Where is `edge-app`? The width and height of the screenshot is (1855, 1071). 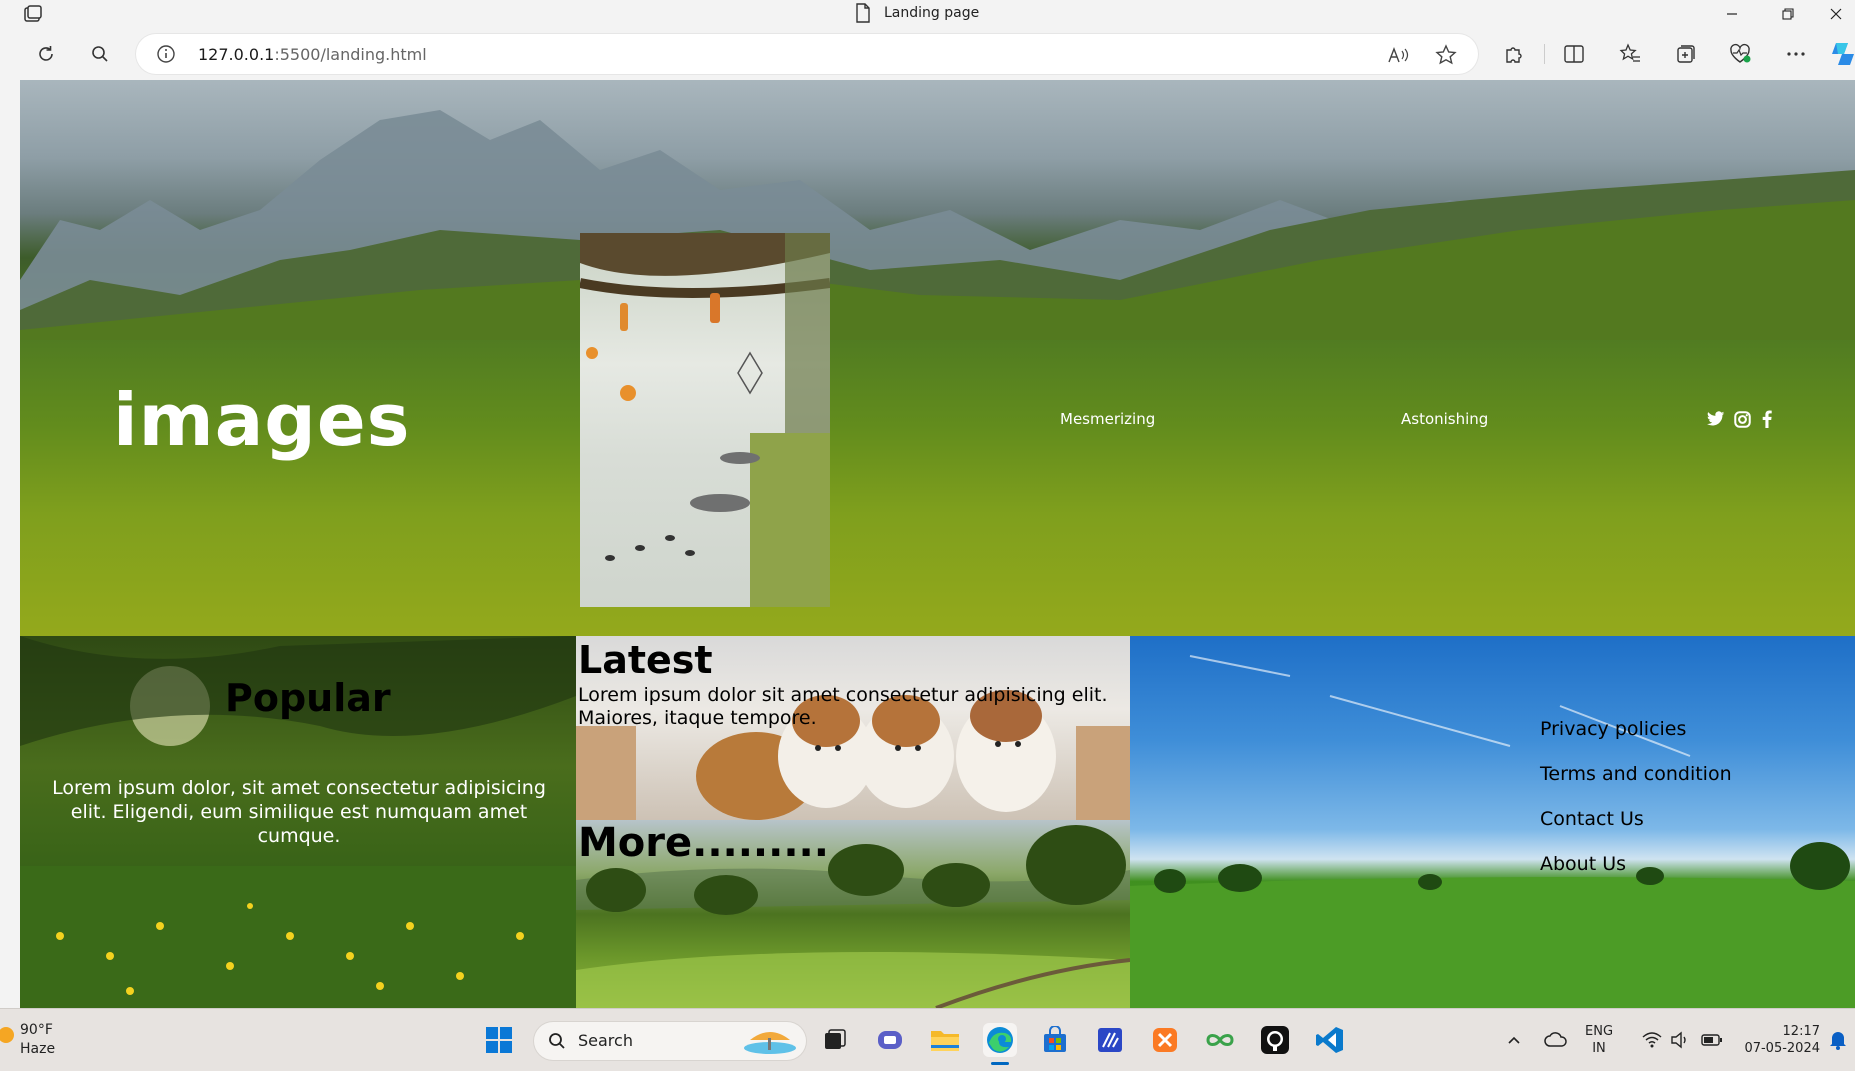 edge-app is located at coordinates (1000, 1044).